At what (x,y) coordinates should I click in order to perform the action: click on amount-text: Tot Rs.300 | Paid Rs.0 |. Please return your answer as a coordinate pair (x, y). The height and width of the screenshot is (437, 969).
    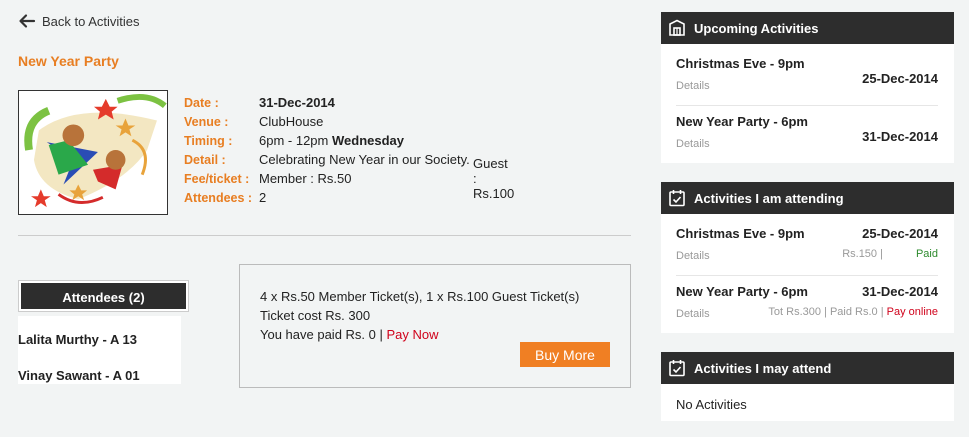
    Looking at the image, I should click on (826, 312).